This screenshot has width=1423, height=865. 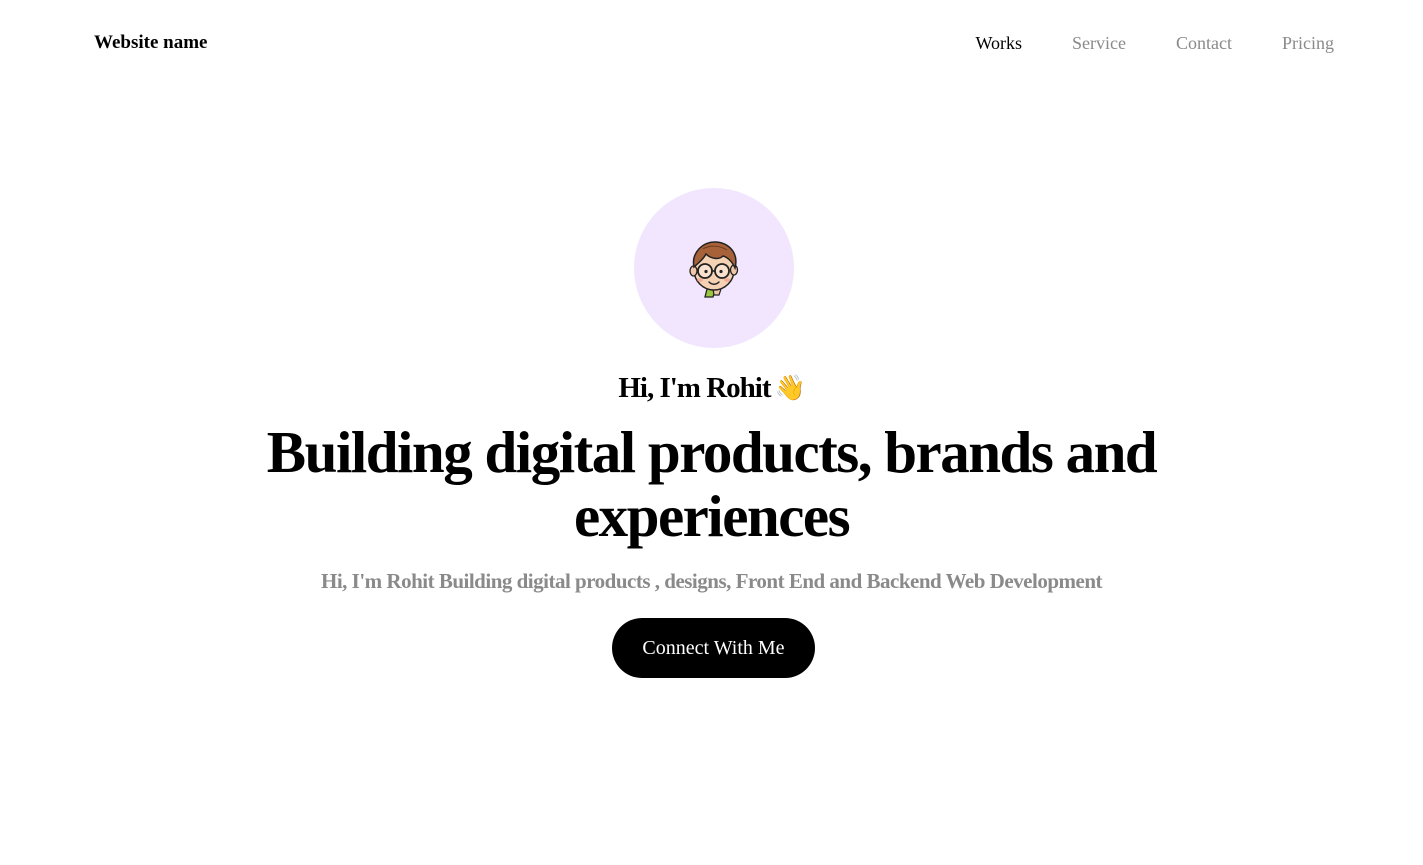 I want to click on avatar, so click(x=714, y=268).